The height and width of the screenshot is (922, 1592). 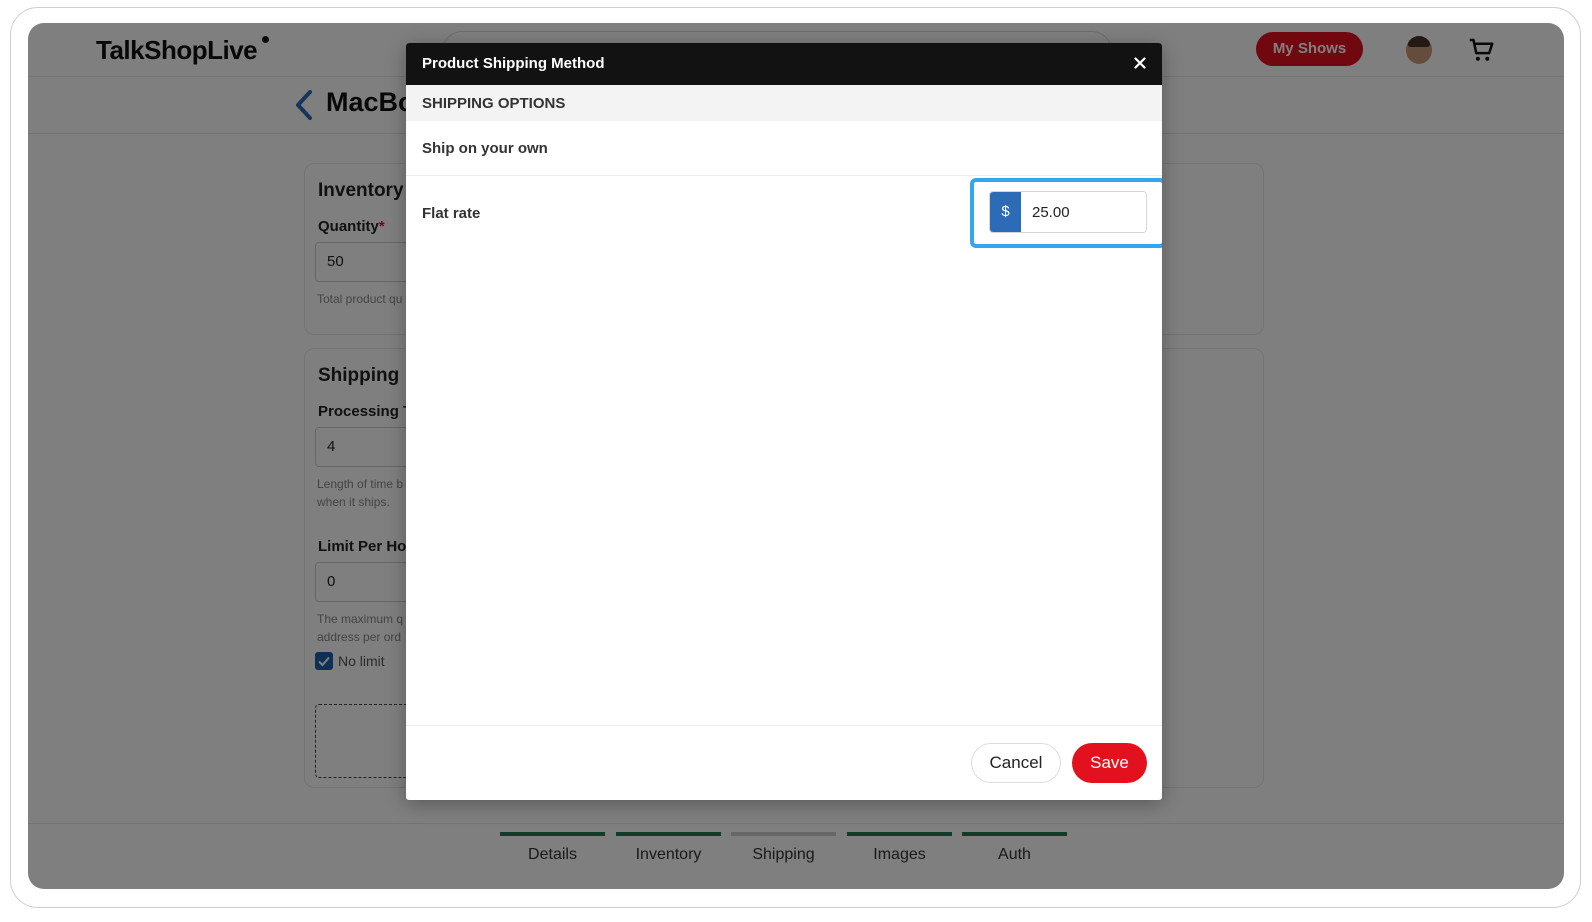 What do you see at coordinates (784, 64) in the screenshot?
I see `modal-header: Product Shipping Method` at bounding box center [784, 64].